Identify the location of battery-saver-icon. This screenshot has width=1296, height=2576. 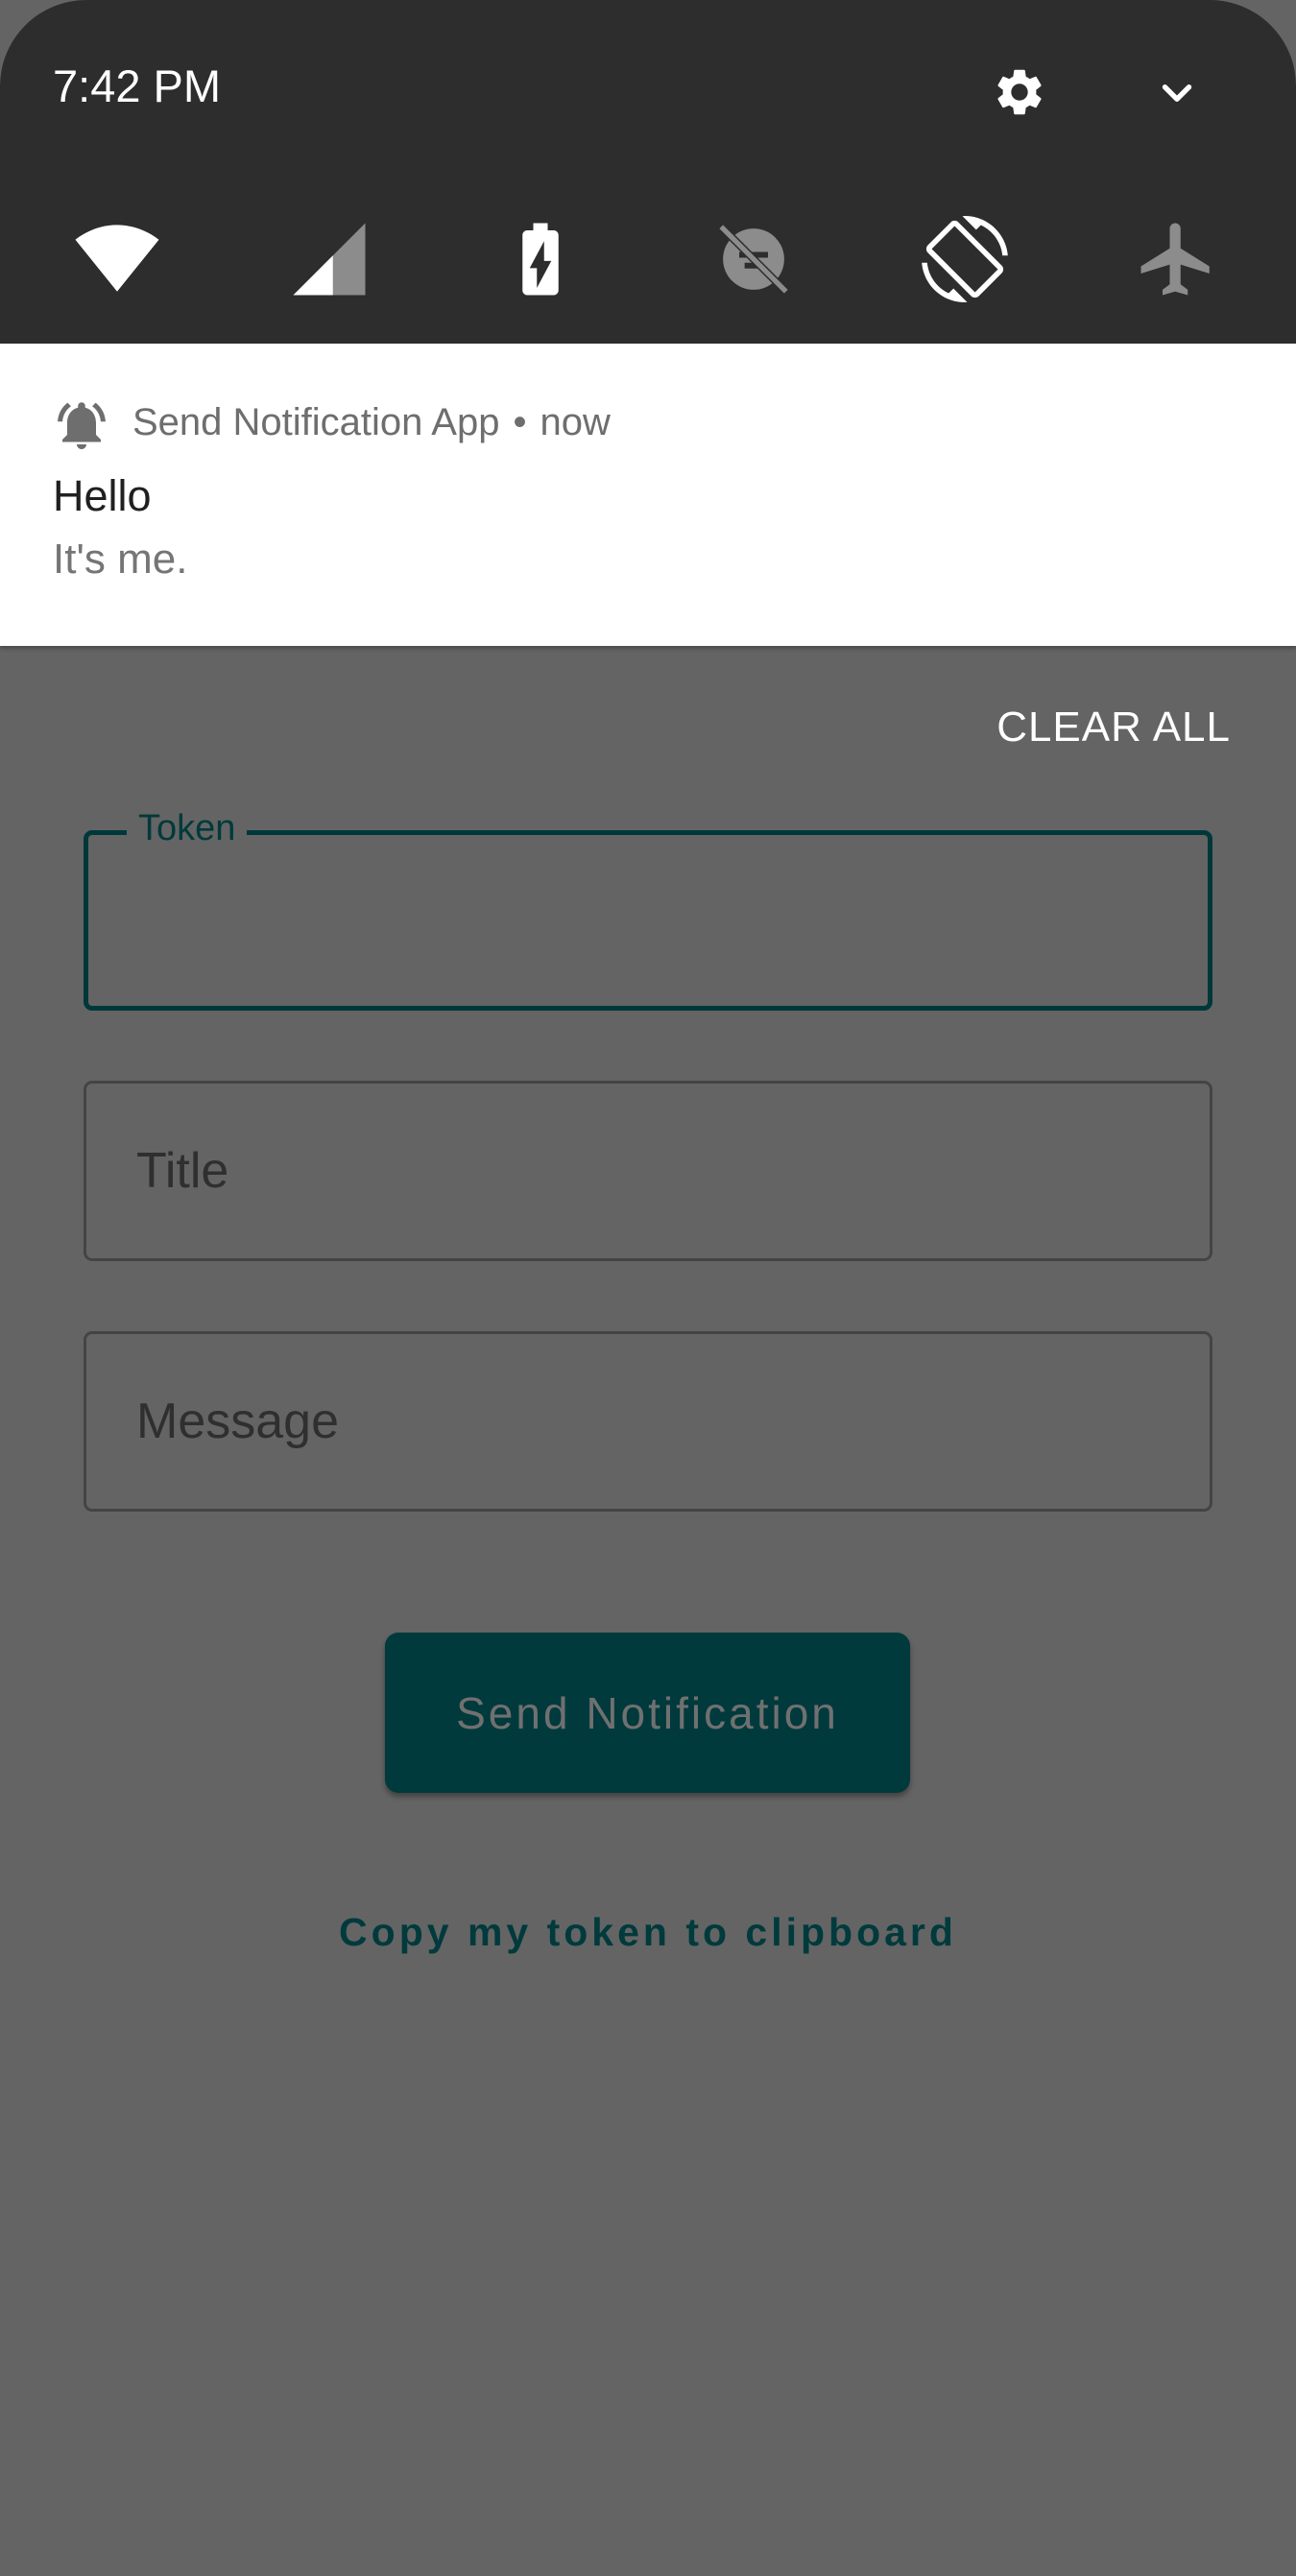
(540, 259).